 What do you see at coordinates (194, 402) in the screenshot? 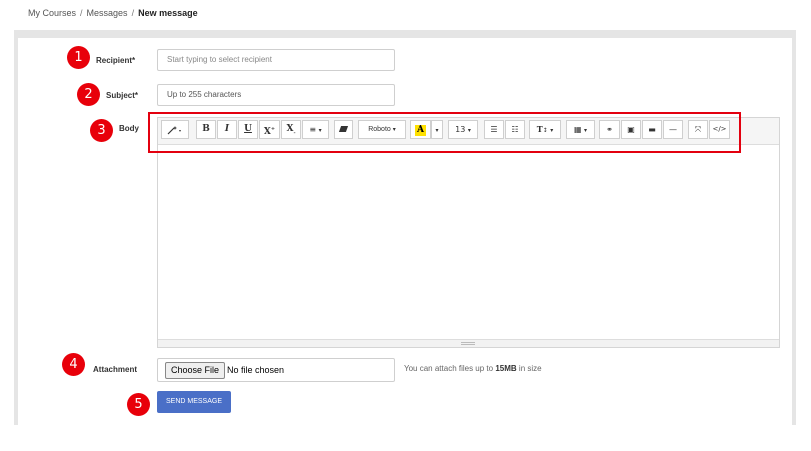
I see `send-message-button: SEND MESSAGE` at bounding box center [194, 402].